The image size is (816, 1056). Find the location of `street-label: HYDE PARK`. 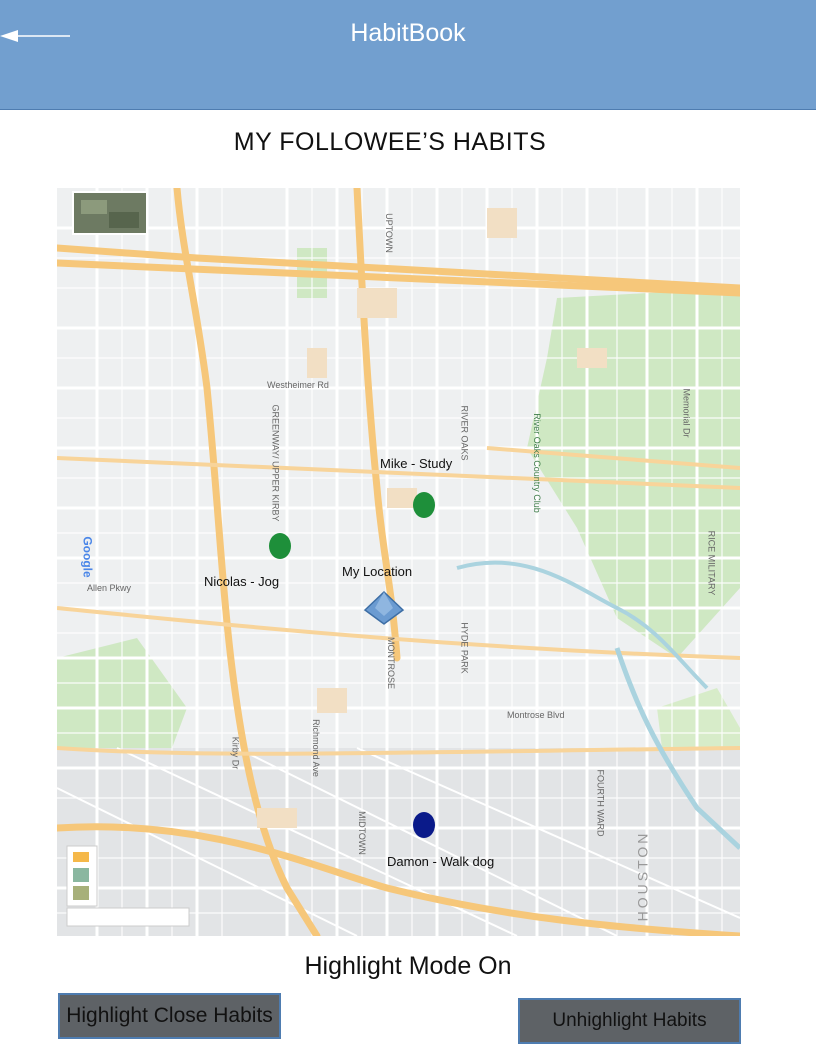

street-label: HYDE PARK is located at coordinates (464, 648).